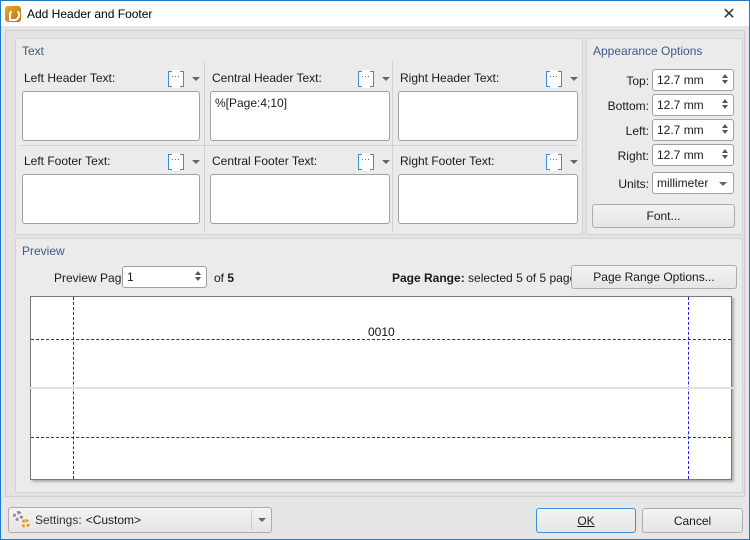 The width and height of the screenshot is (750, 540). Describe the element at coordinates (219, 278) in the screenshot. I see `of-label: of` at that location.